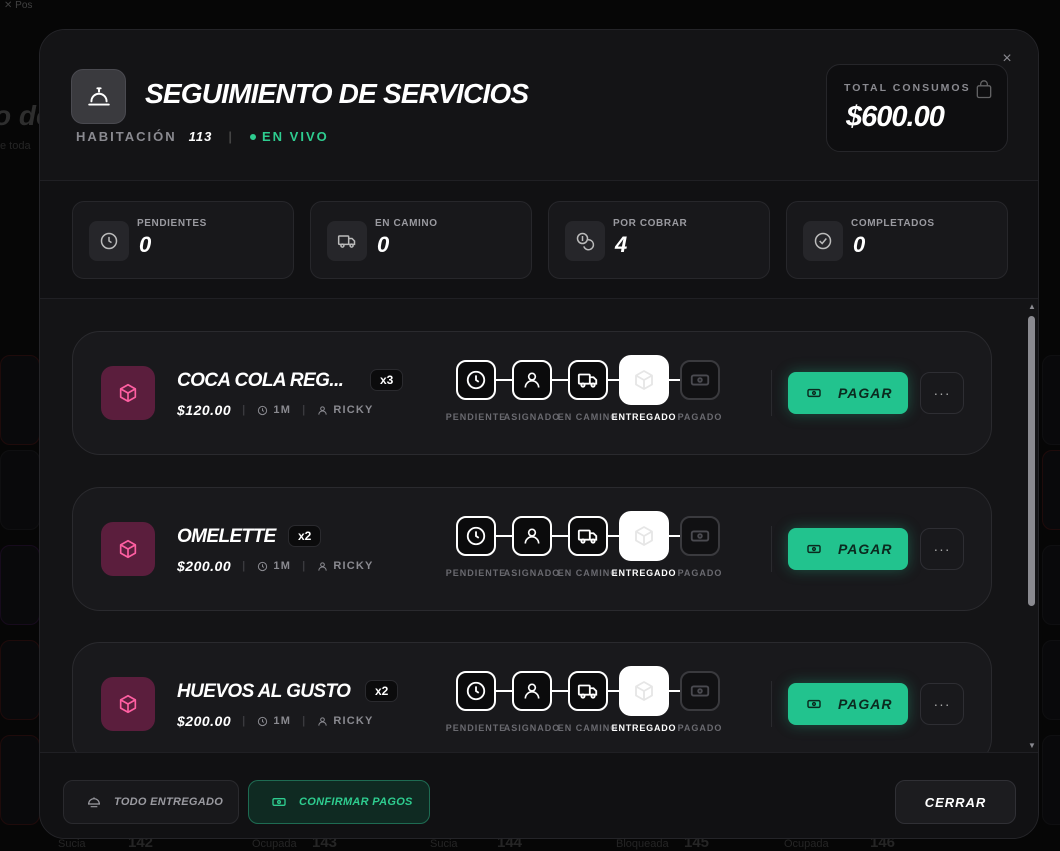  What do you see at coordinates (907, 88) in the screenshot?
I see `total-label: TOTAL CONSUMOS` at bounding box center [907, 88].